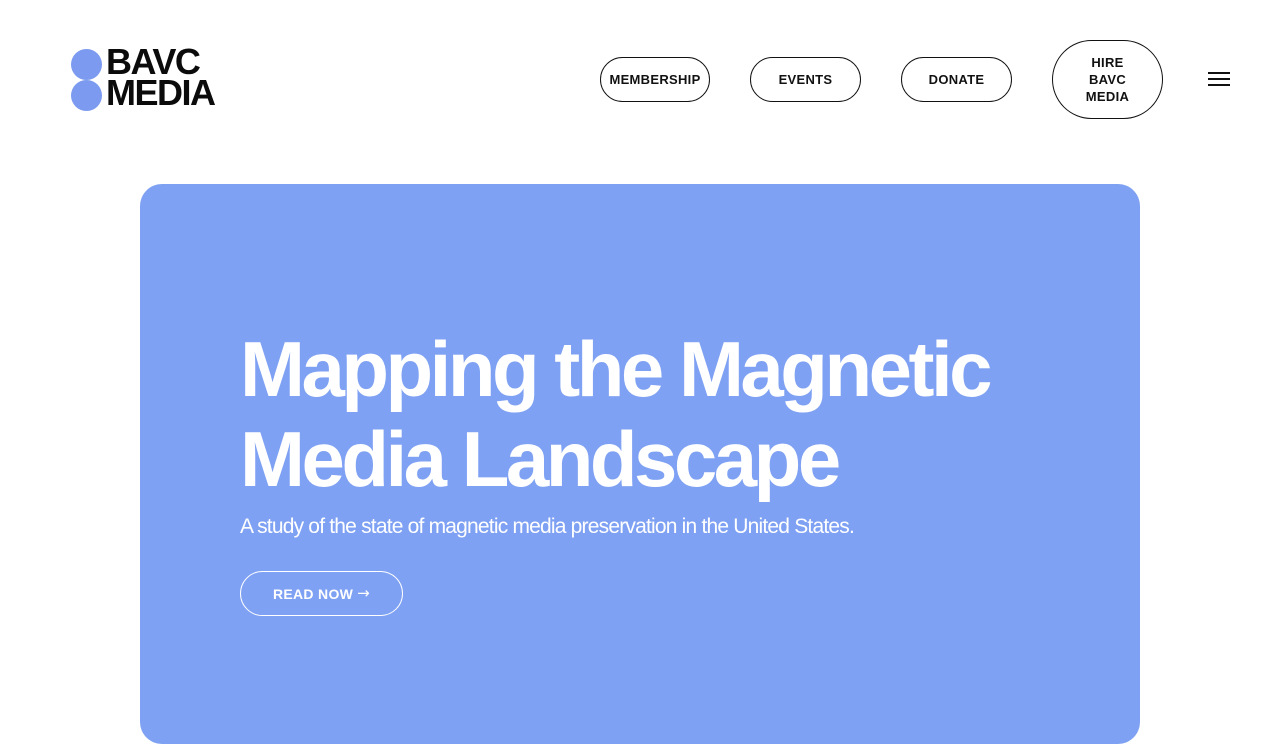  Describe the element at coordinates (616, 369) in the screenshot. I see `hero-title-line-1: Mapping the Magnetic` at that location.